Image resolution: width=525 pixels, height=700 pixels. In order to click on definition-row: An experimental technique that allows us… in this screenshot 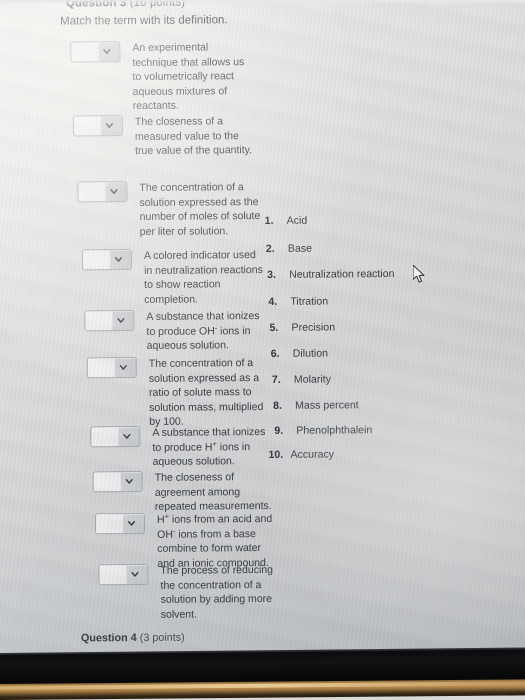, I will do `click(162, 77)`.